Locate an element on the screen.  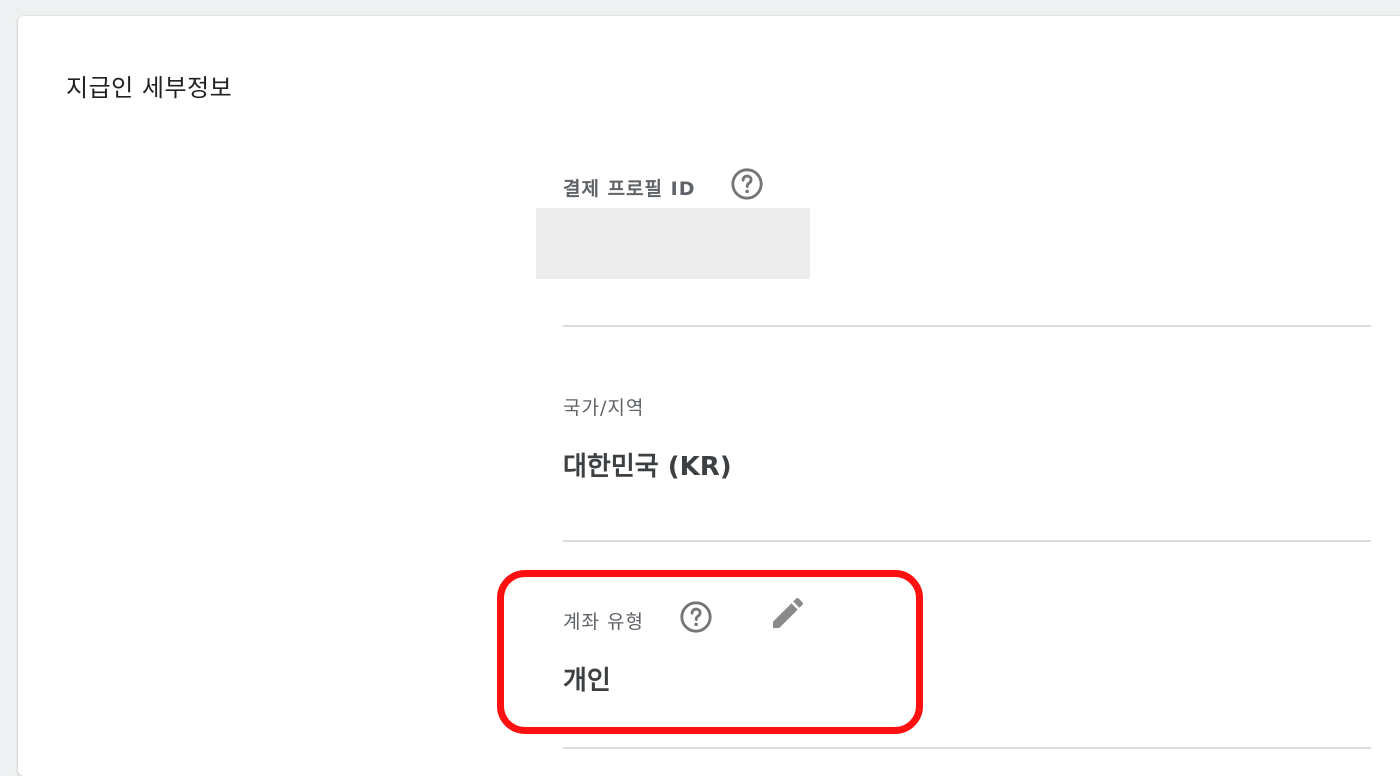
country-value: 대한민국 (KR) is located at coordinates (647, 467).